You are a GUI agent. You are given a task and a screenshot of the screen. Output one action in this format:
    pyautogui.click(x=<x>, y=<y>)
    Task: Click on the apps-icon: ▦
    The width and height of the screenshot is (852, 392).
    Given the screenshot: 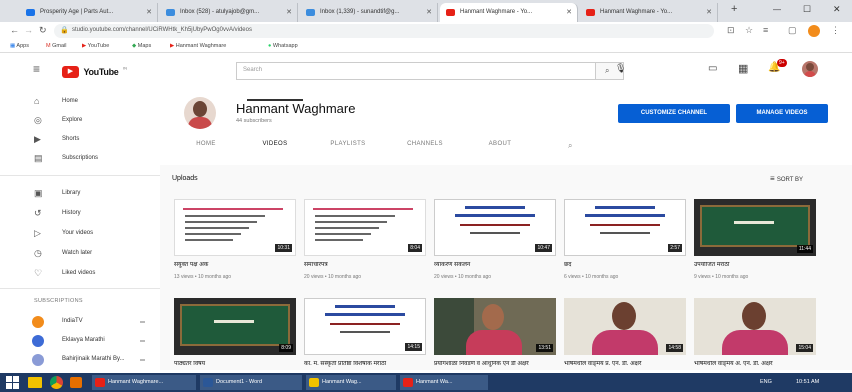 What is the action you would take?
    pyautogui.click(x=743, y=68)
    